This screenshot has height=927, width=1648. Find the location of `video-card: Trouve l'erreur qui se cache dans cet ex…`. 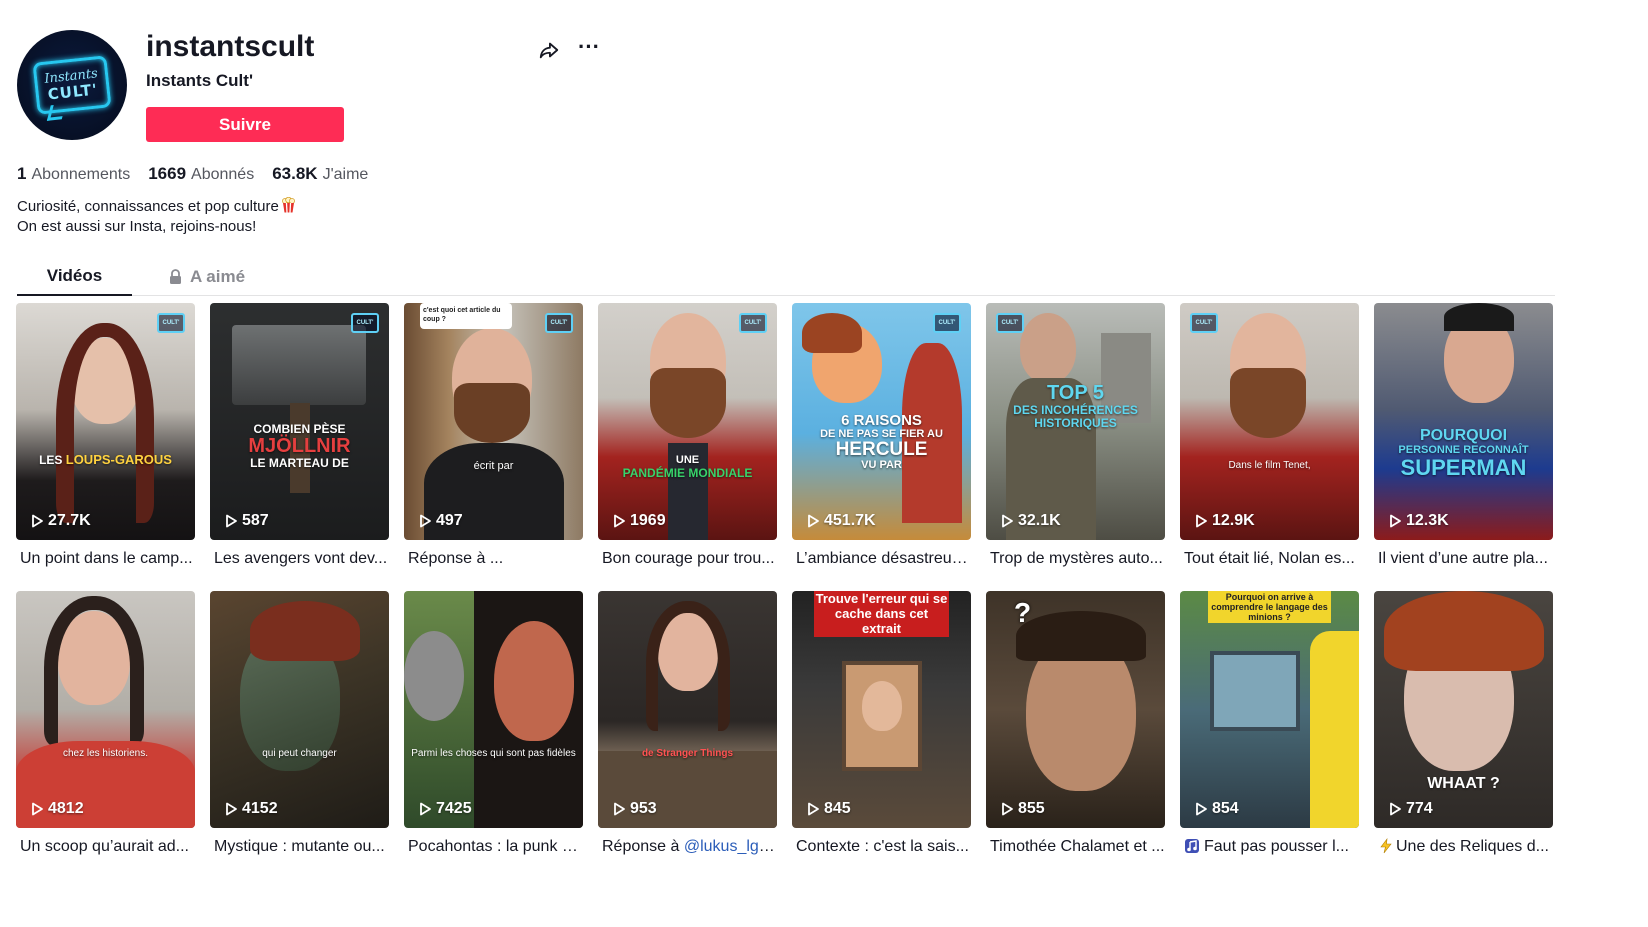

video-card: Trouve l'erreur qui se cache dans cet ex… is located at coordinates (881, 724).